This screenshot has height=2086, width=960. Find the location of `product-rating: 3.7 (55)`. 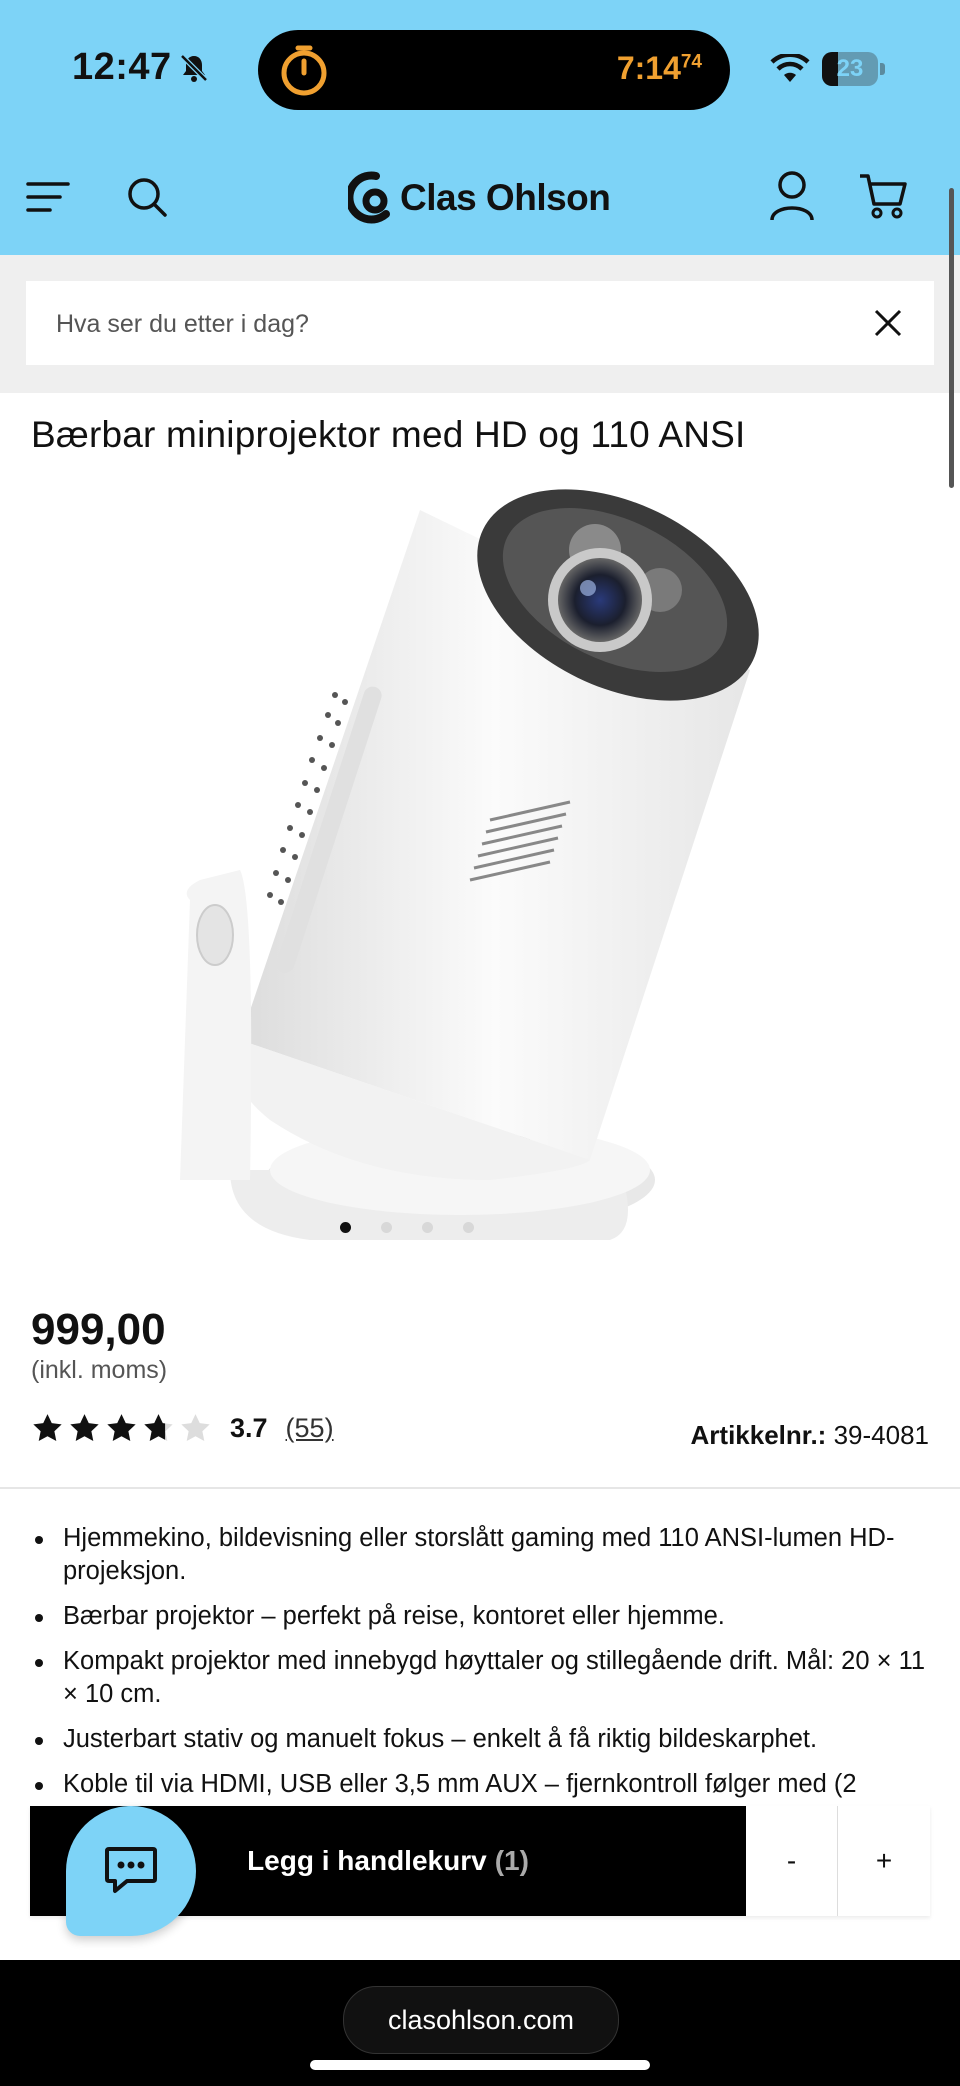

product-rating: 3.7 (55) is located at coordinates (182, 1428).